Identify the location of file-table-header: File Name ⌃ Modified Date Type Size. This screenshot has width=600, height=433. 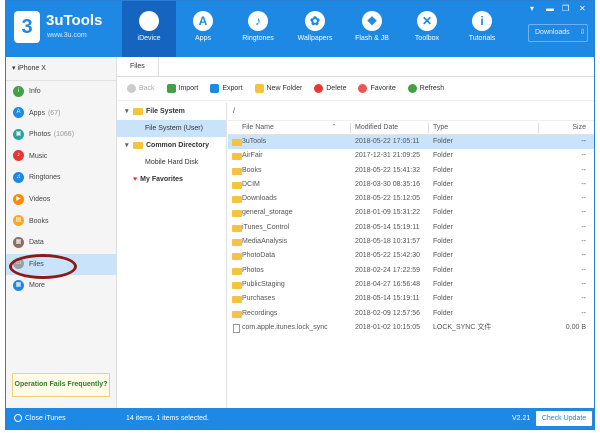
(411, 128).